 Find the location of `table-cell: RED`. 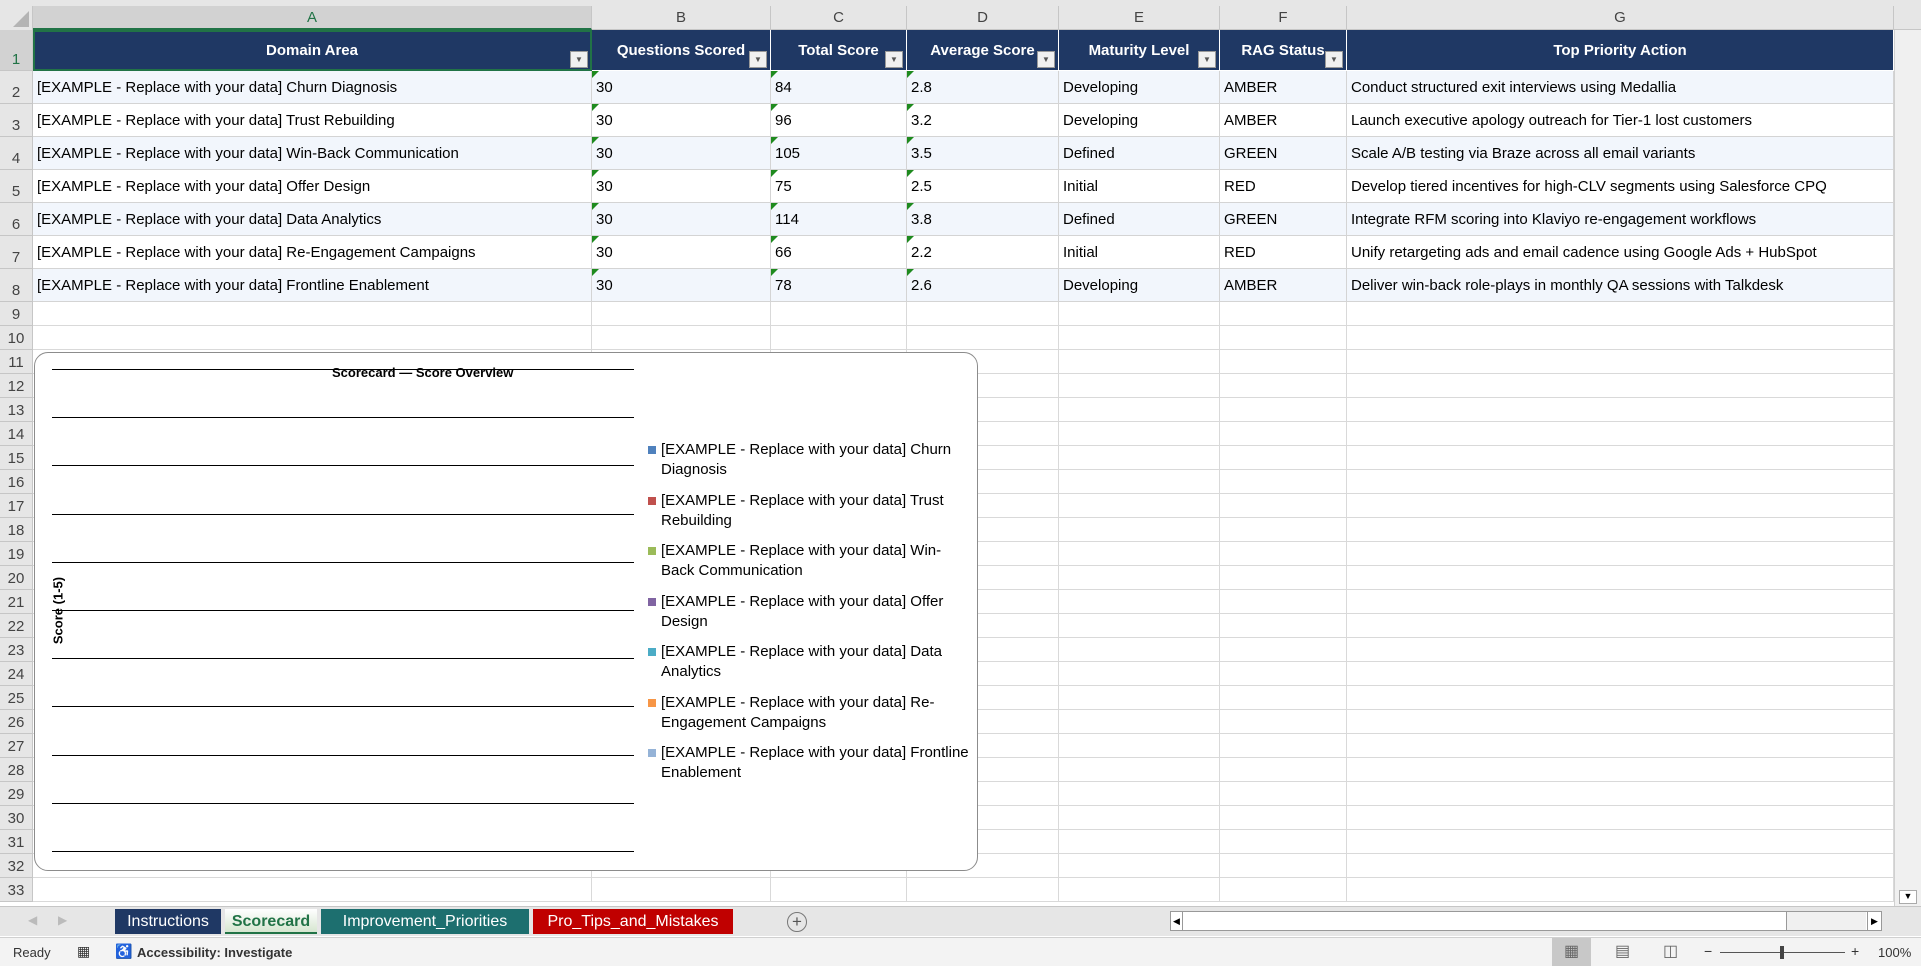

table-cell: RED is located at coordinates (1283, 252).